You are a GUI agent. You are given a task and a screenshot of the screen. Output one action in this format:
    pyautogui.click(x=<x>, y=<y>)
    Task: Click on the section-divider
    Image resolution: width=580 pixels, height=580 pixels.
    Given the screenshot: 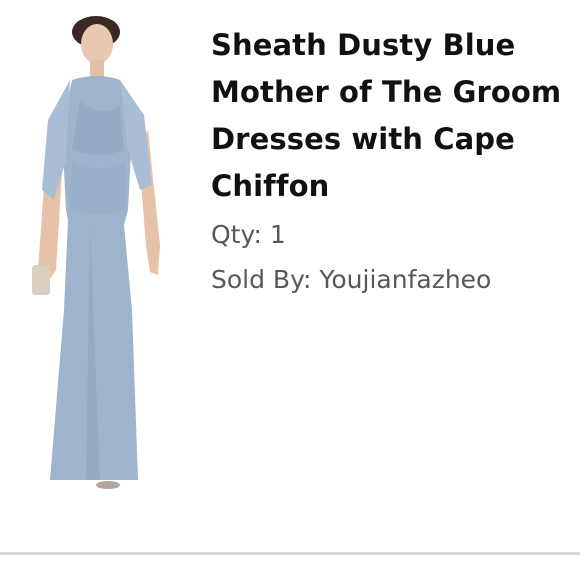 What is the action you would take?
    pyautogui.click(x=290, y=553)
    